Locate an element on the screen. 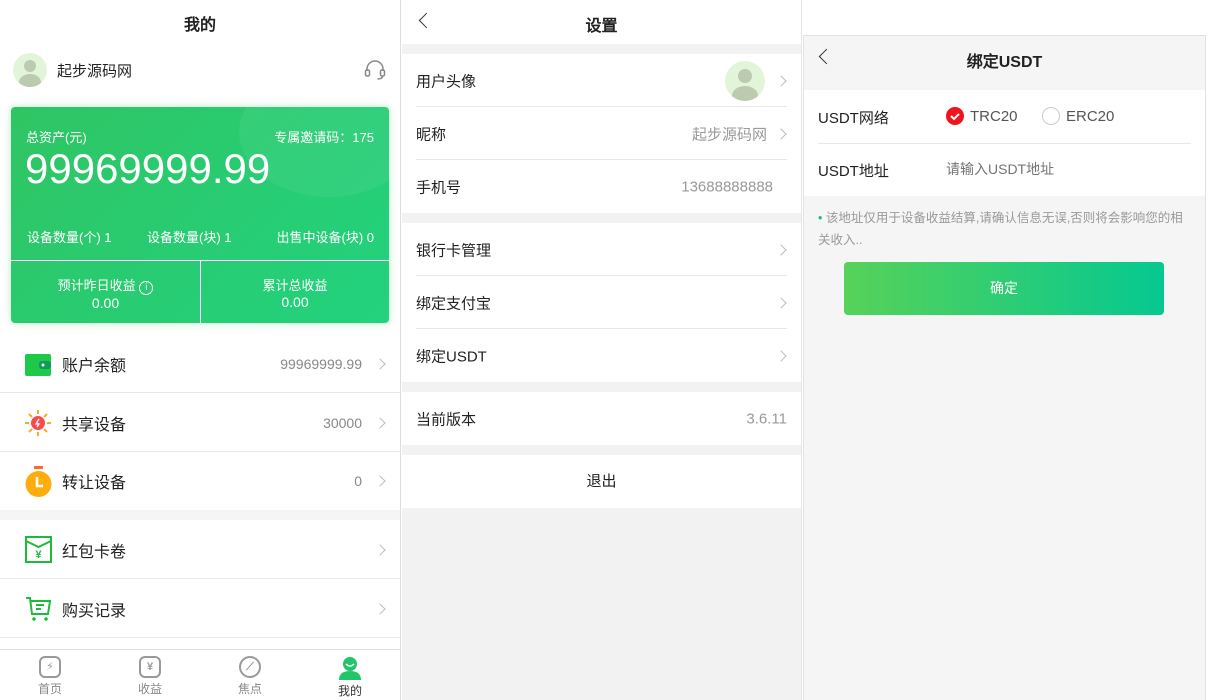 This screenshot has height=700, width=1211. radio-erc20: ERC20 is located at coordinates (1078, 116).